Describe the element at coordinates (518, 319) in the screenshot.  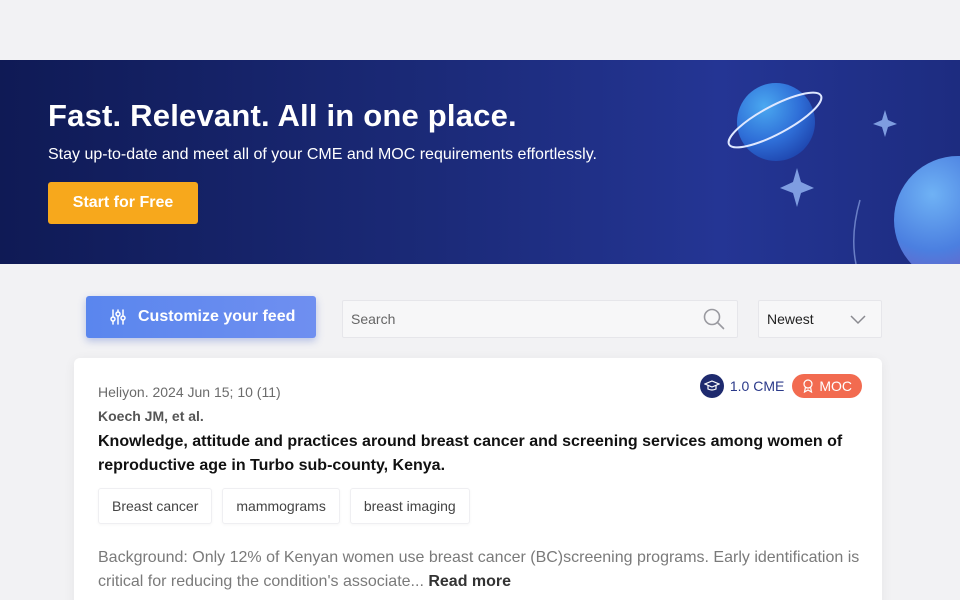
I see `search-input` at that location.